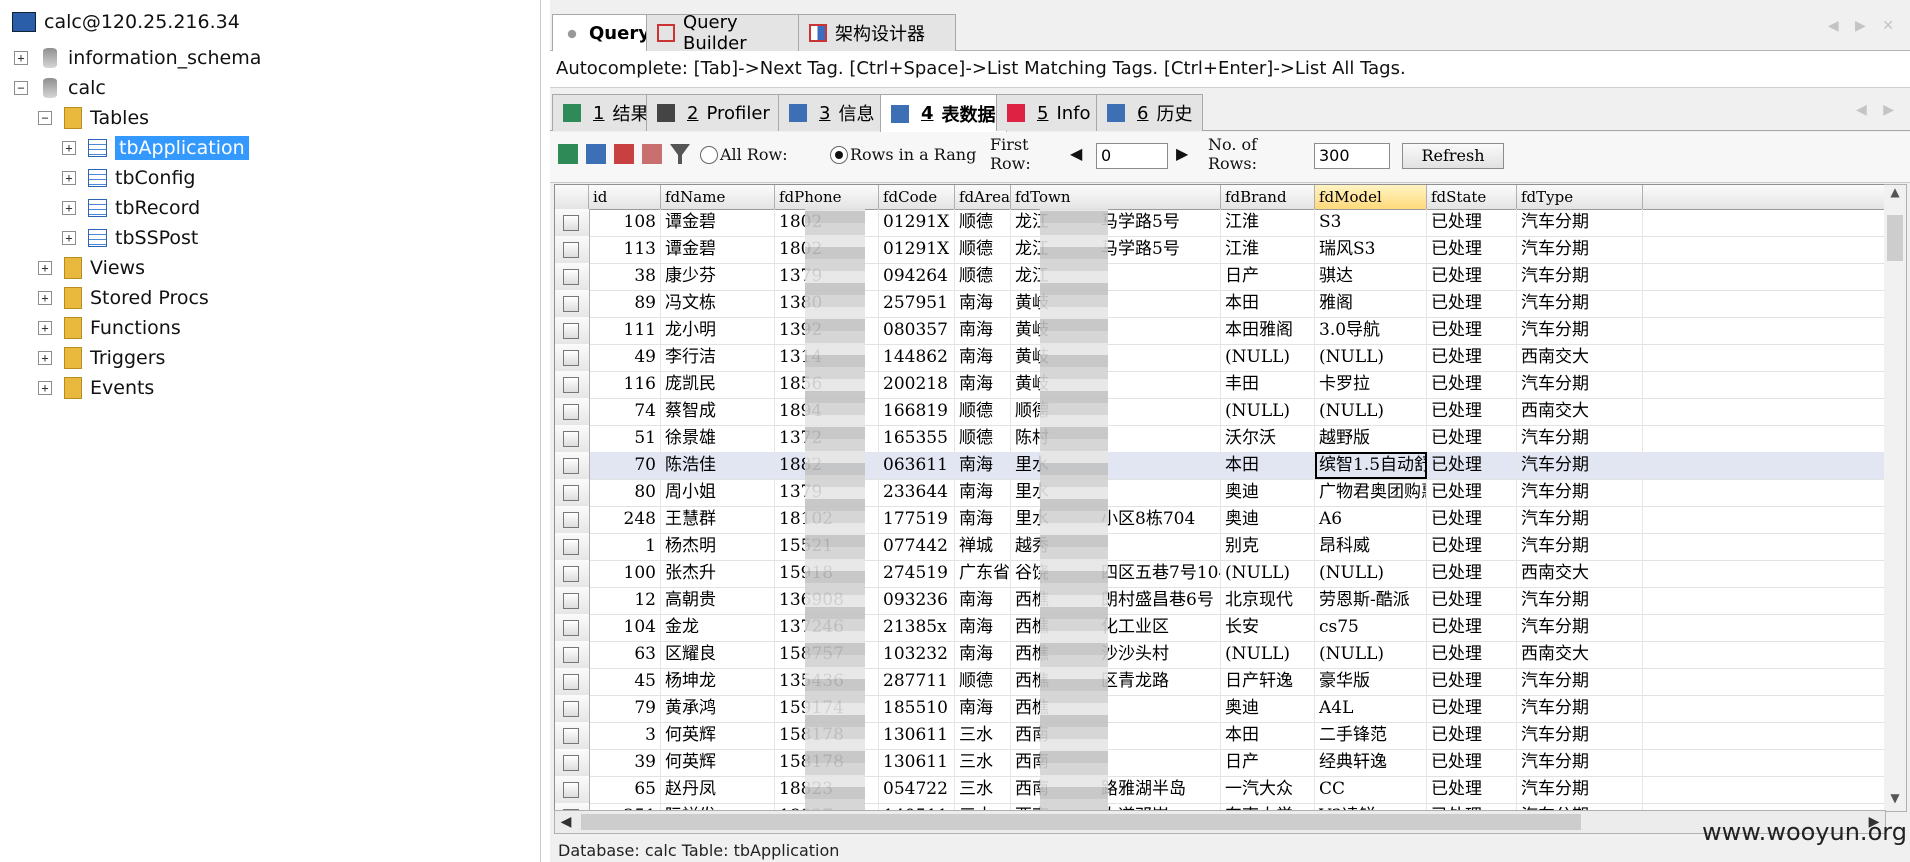  Describe the element at coordinates (917, 357) in the screenshot. I see `cell-fdcode: 144862` at that location.